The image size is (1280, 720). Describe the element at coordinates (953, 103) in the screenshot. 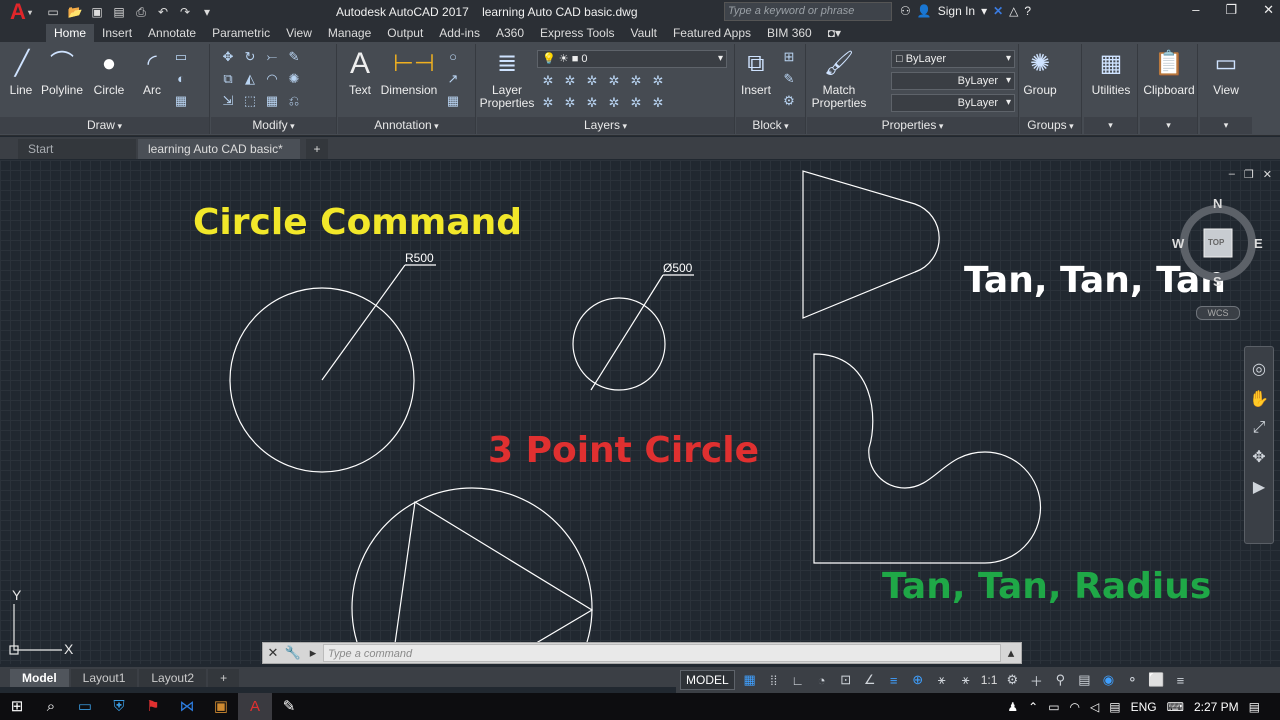

I see `lineweight-dropdown: ByLayer` at that location.